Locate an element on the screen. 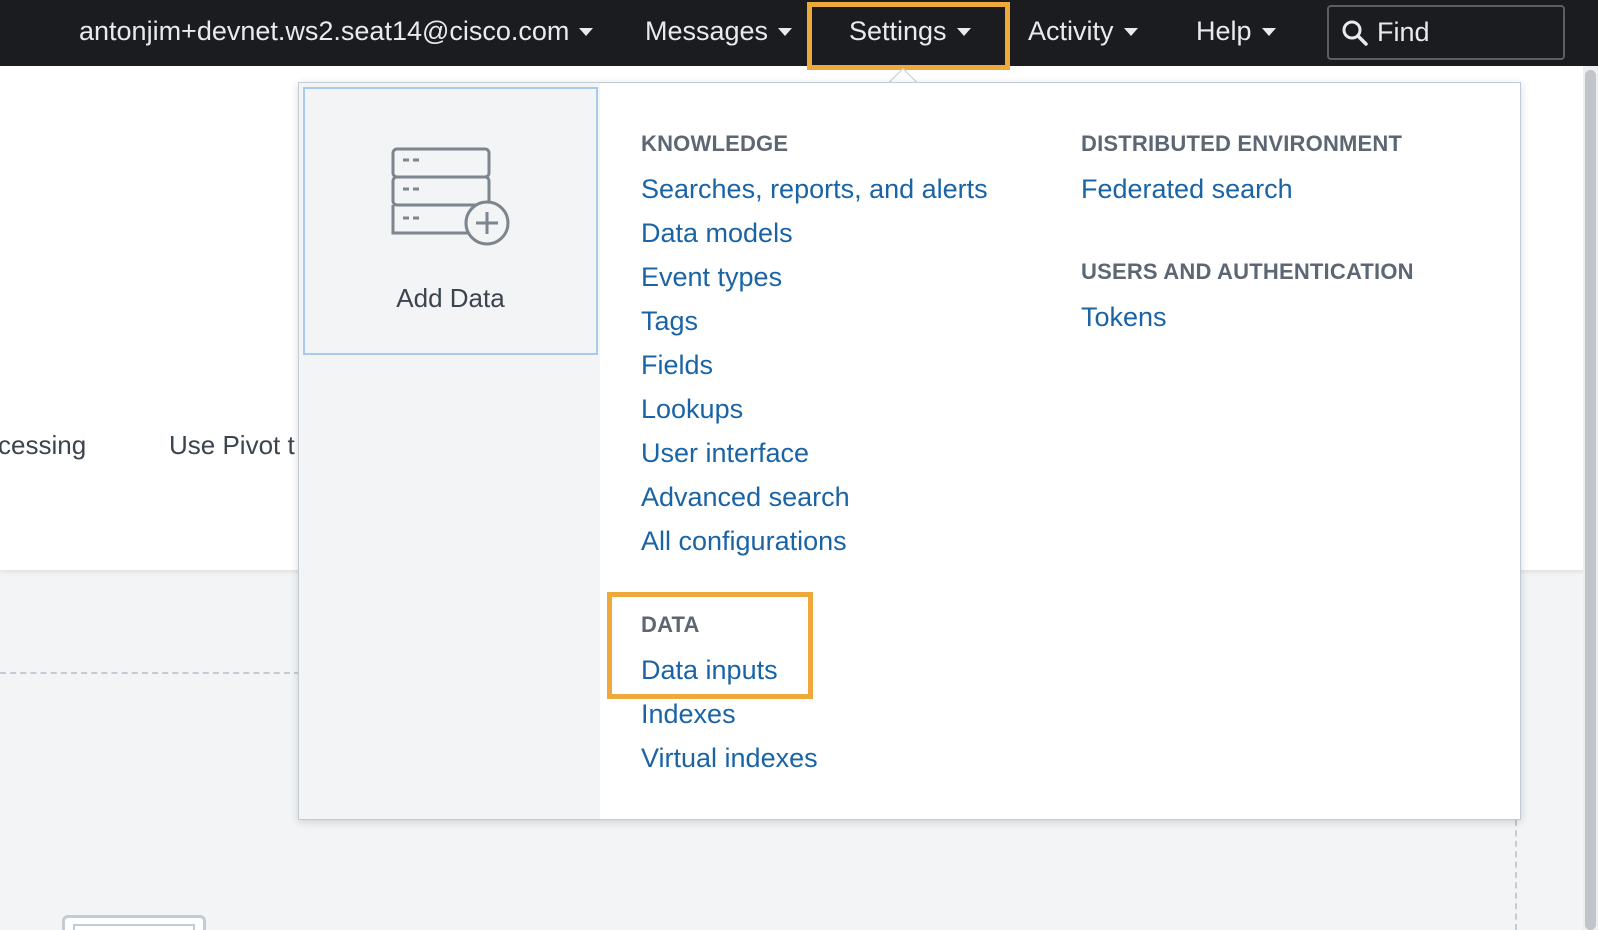  users-authentication-heading: USERS AND AUTHENTICATION is located at coordinates (1247, 271).